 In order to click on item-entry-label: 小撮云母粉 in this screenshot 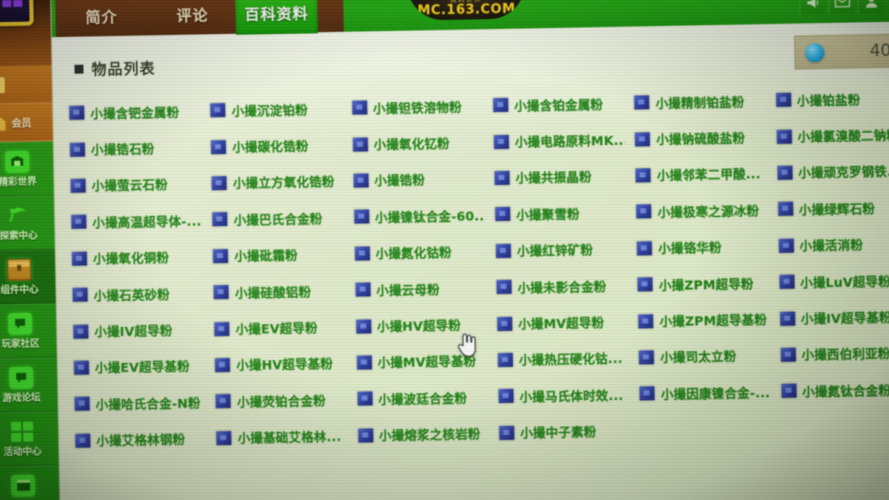, I will do `click(408, 289)`.